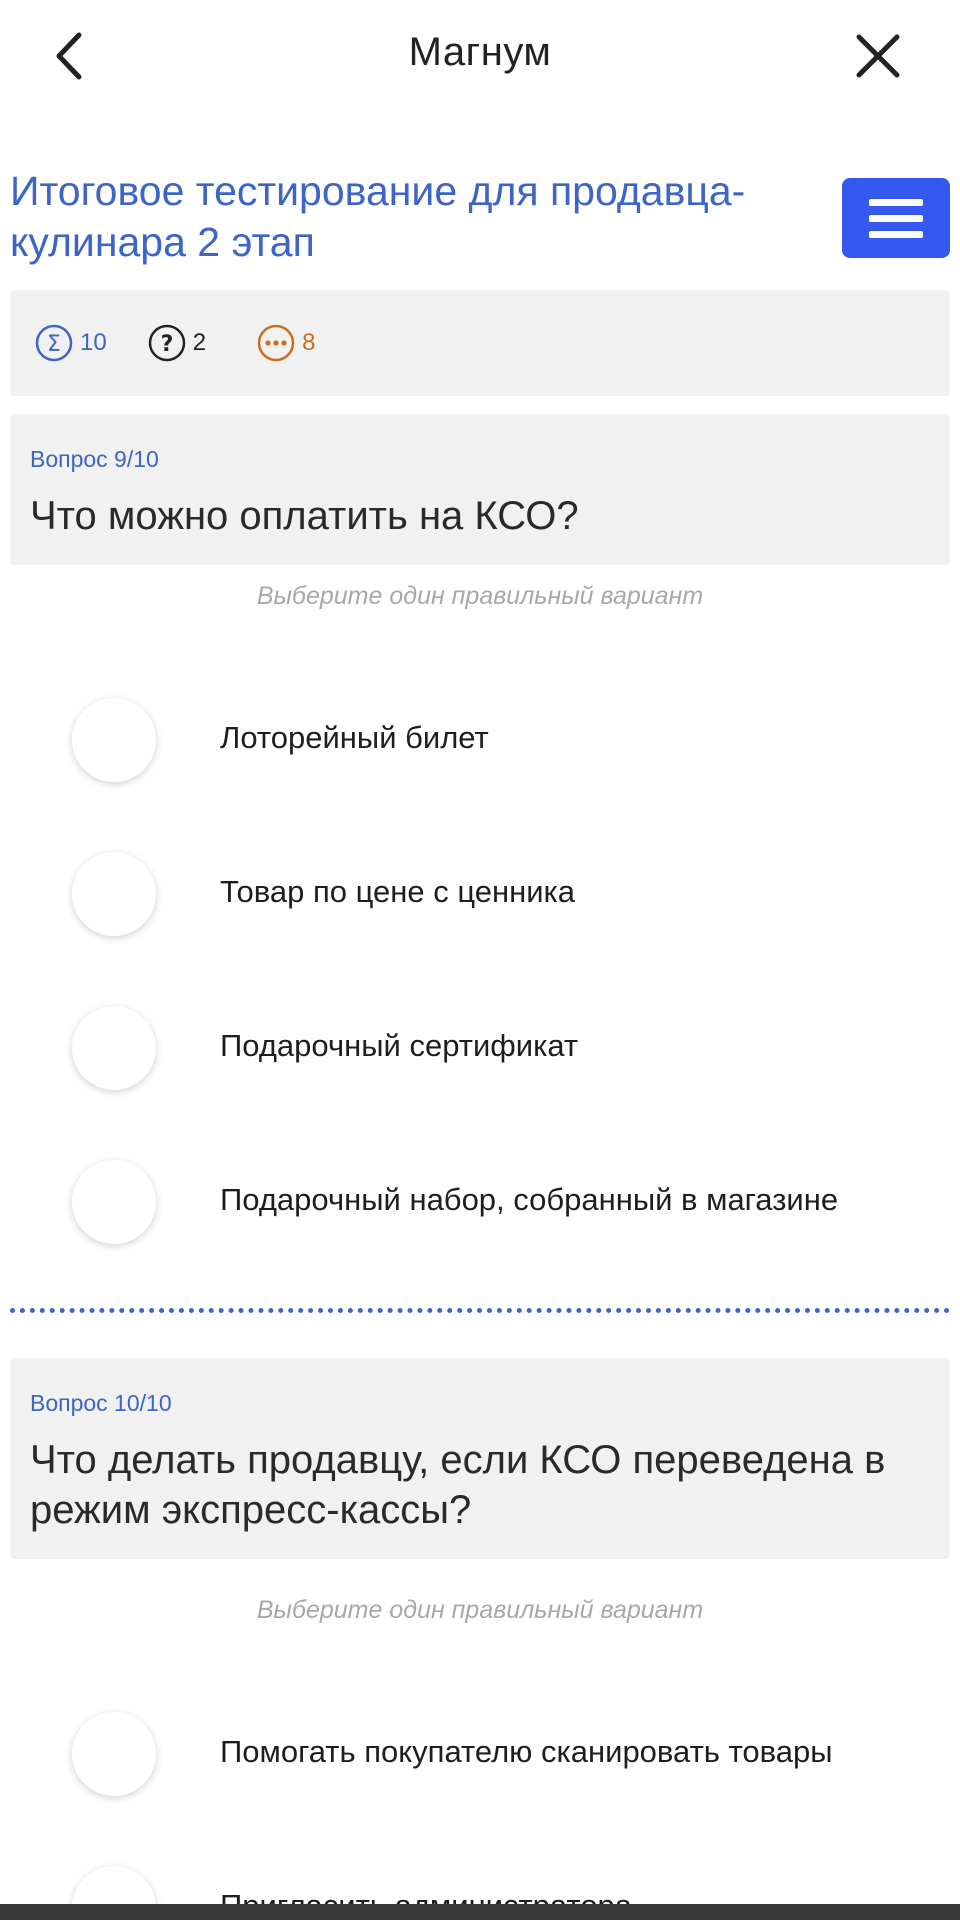 This screenshot has height=1920, width=960. I want to click on back-button, so click(68, 56).